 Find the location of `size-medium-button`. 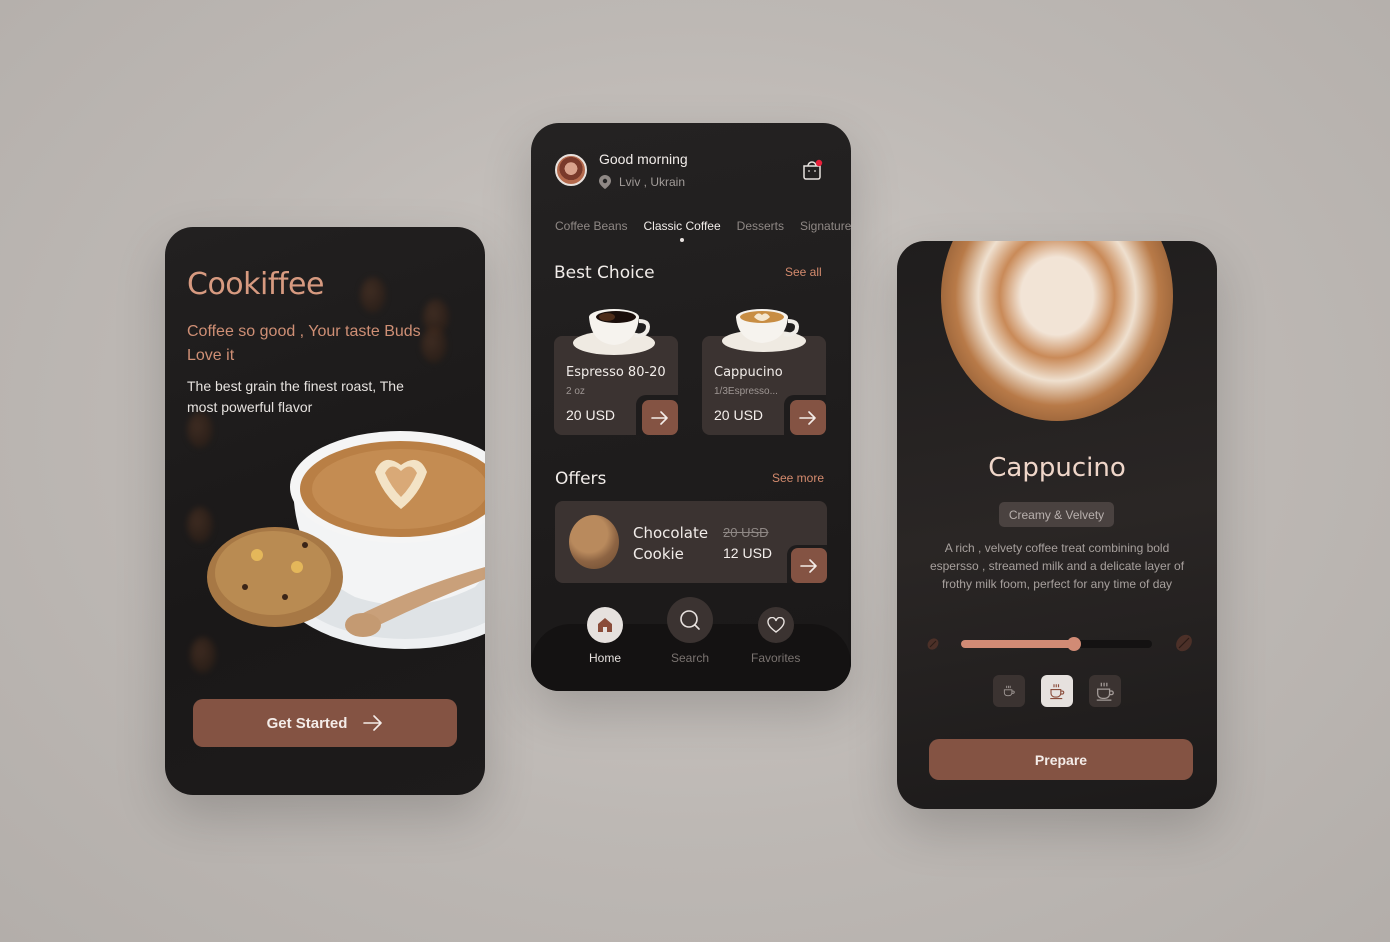

size-medium-button is located at coordinates (1057, 691).